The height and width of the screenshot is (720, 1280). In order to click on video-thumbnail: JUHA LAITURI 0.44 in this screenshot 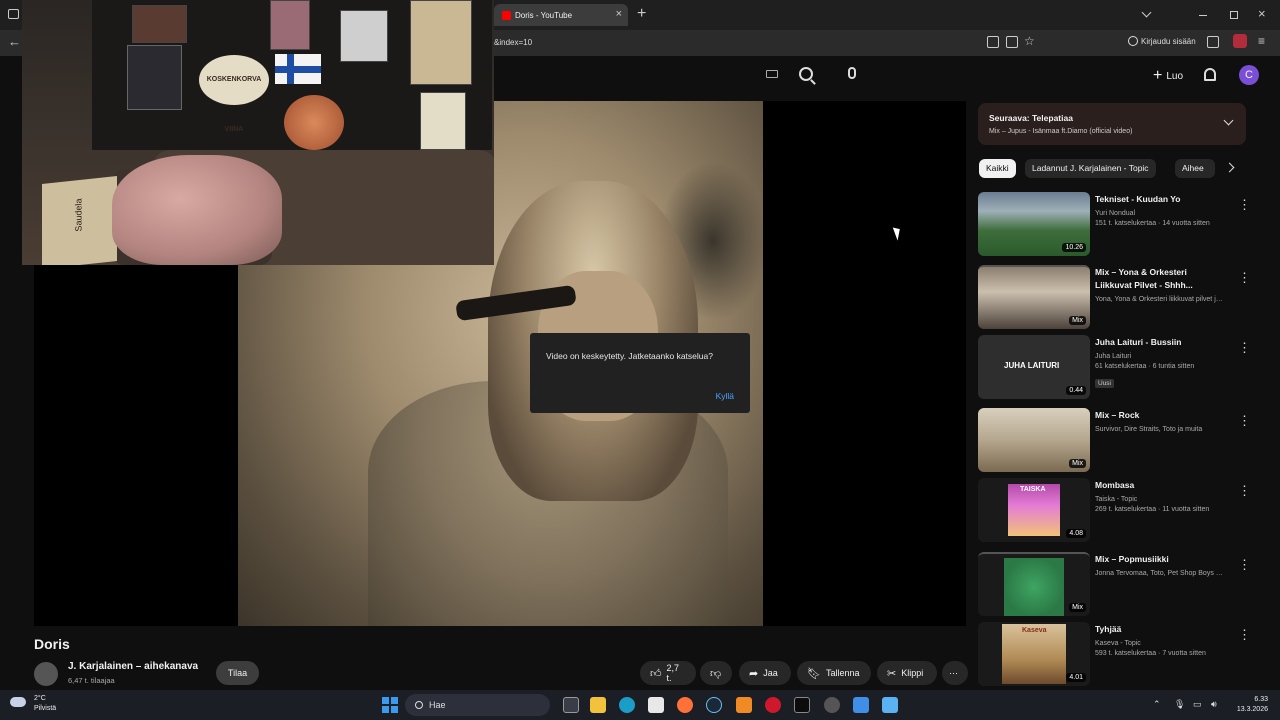, I will do `click(1034, 367)`.